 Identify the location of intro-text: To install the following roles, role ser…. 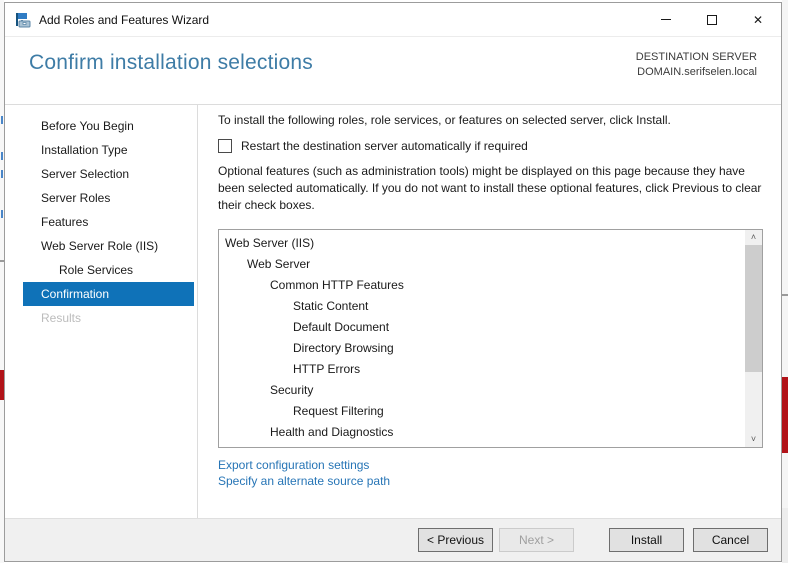
(444, 120).